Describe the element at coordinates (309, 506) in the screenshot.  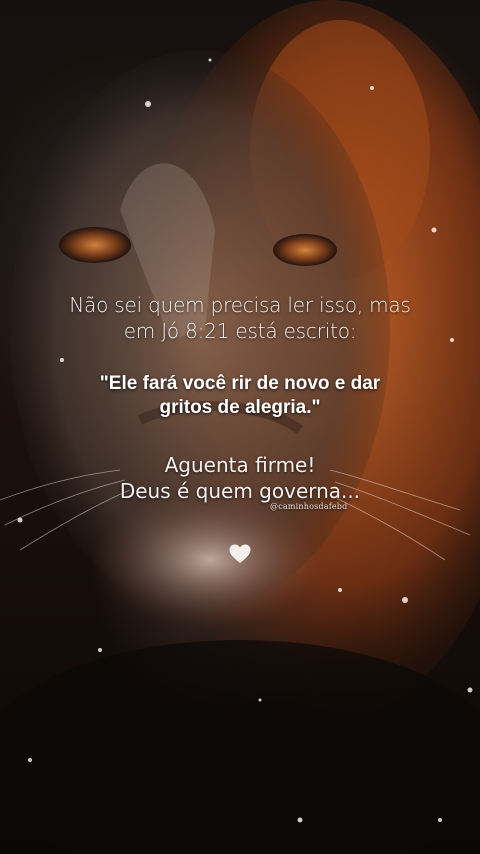
I see `watermark-handle: @caminhosdafebd` at that location.